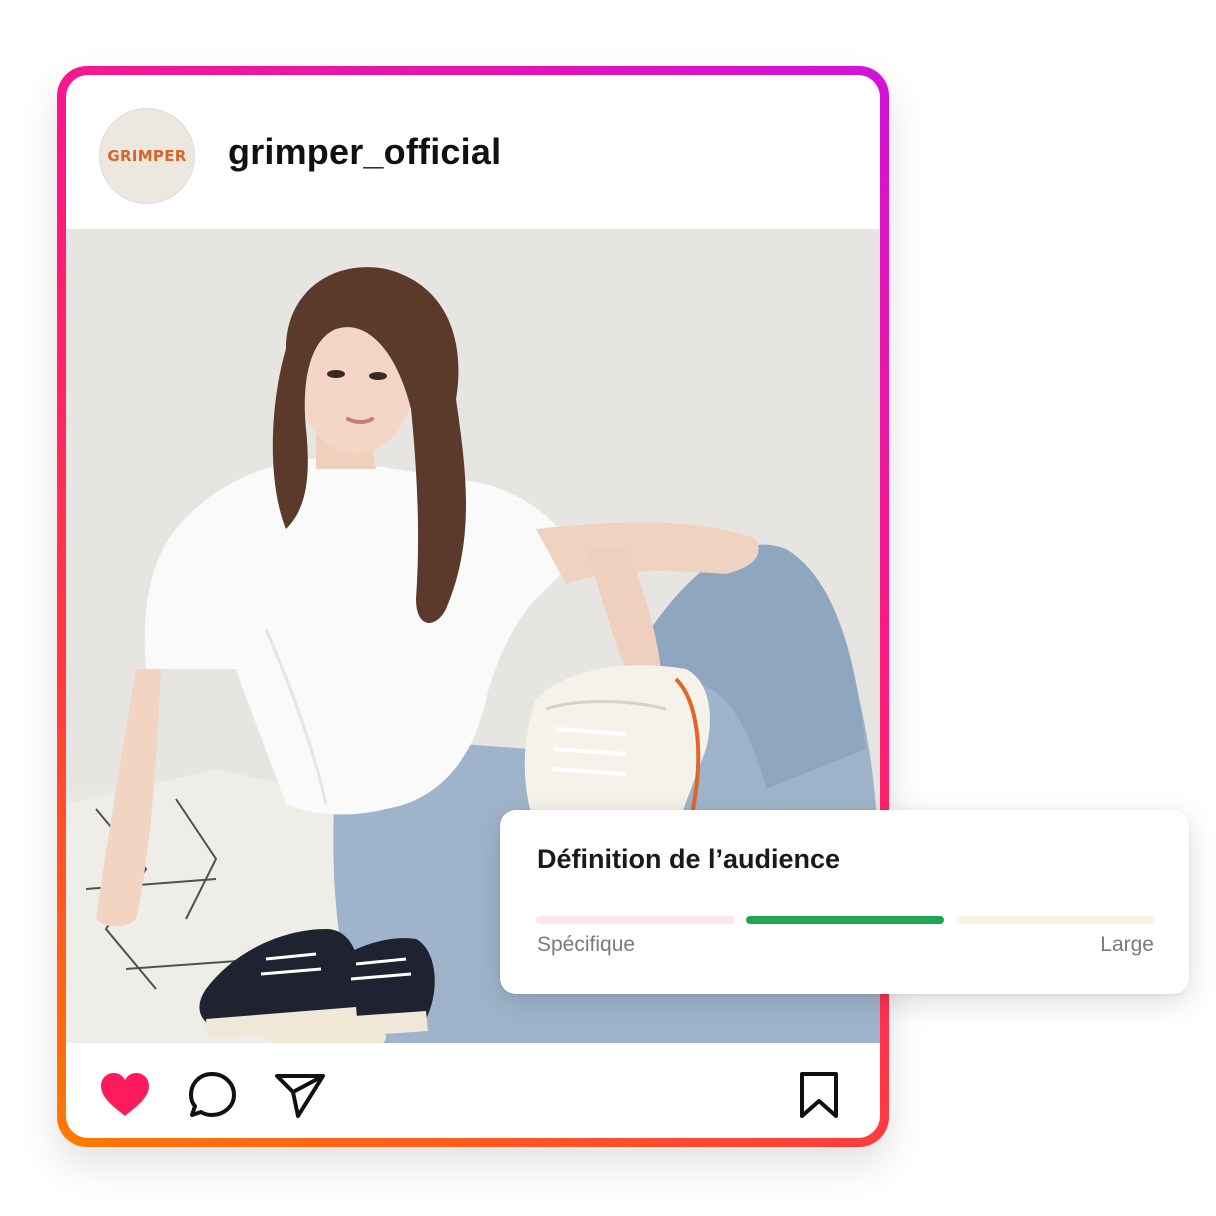  What do you see at coordinates (1055, 920) in the screenshot?
I see `audience-segment-broad` at bounding box center [1055, 920].